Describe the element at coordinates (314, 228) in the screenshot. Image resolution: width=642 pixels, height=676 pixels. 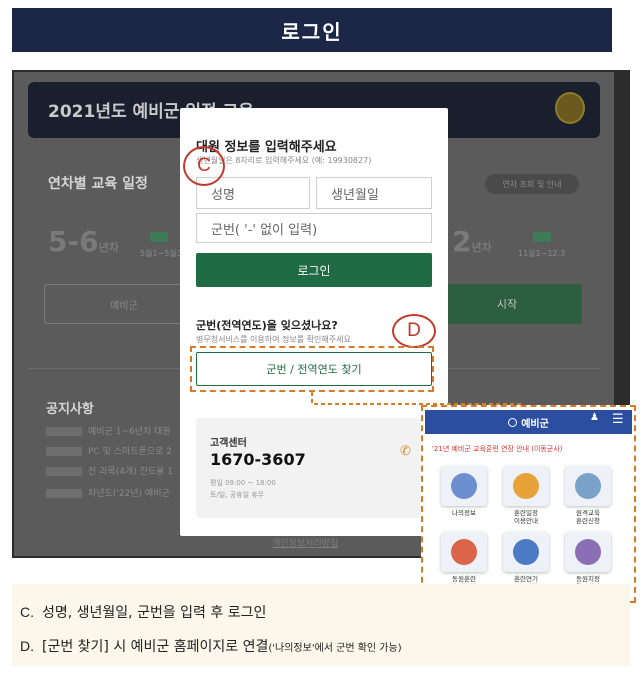
I see `service-number-field: 군번( '-' 없이 입력)` at that location.